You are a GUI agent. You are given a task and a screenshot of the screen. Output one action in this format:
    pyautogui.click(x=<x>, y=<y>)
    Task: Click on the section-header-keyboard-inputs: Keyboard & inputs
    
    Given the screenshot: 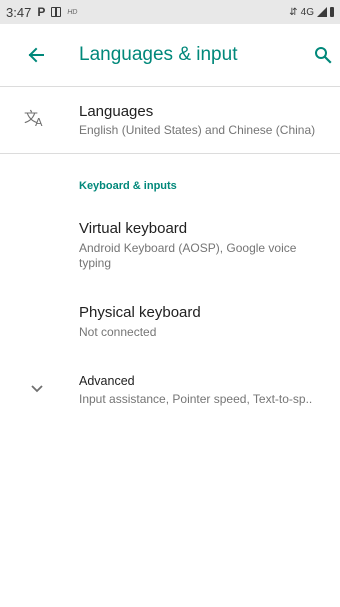 What is the action you would take?
    pyautogui.click(x=128, y=186)
    